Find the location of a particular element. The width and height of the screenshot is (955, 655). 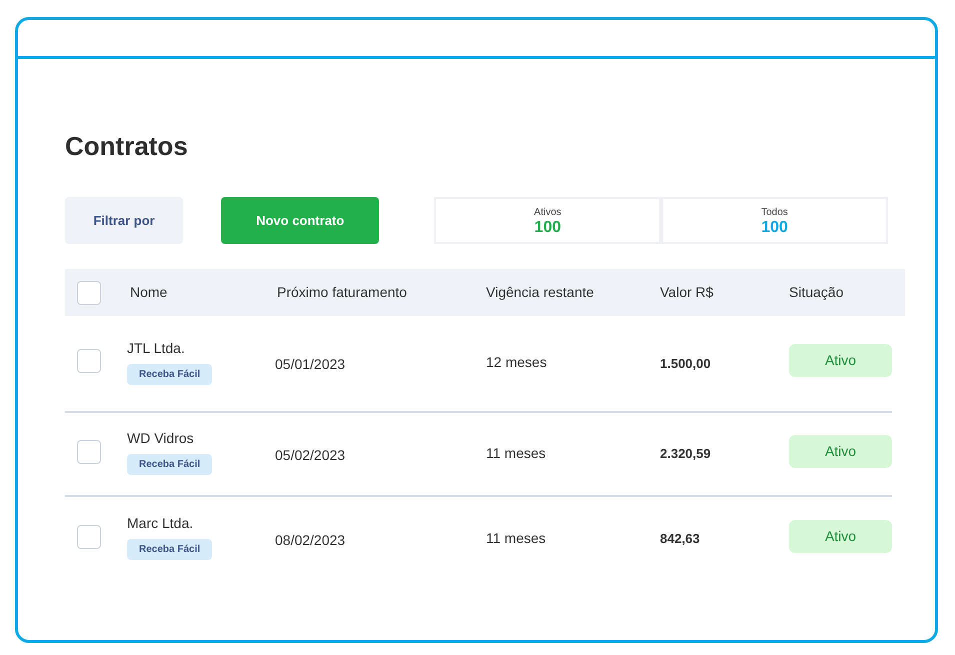

column-header: Situação is located at coordinates (816, 292).